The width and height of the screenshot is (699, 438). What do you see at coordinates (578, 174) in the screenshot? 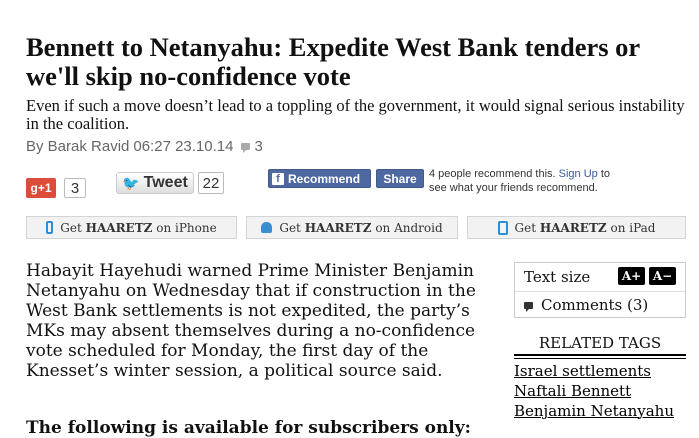
I see `facebook-signup-link: Sign Up` at bounding box center [578, 174].